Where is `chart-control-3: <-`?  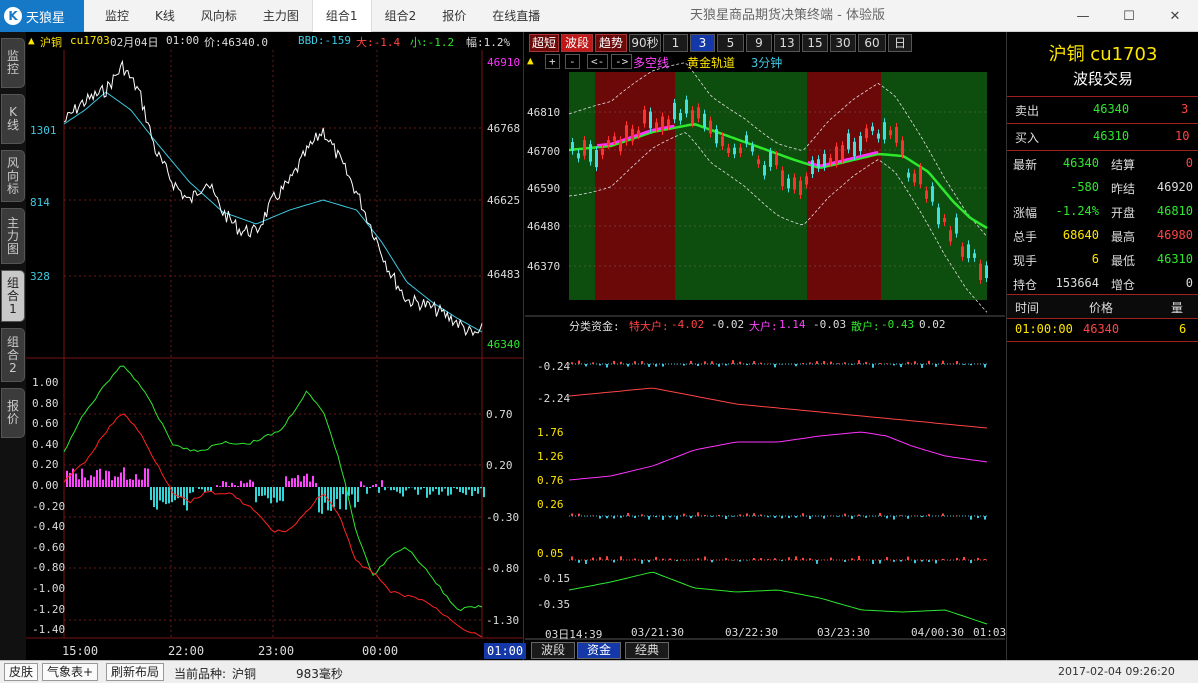 chart-control-3: <- is located at coordinates (598, 61).